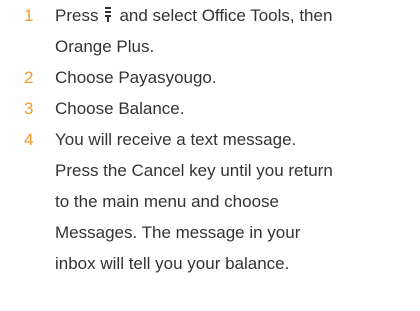 This screenshot has width=420, height=311. Describe the element at coordinates (136, 77) in the screenshot. I see `step-line: Choose Payasyougo.` at that location.